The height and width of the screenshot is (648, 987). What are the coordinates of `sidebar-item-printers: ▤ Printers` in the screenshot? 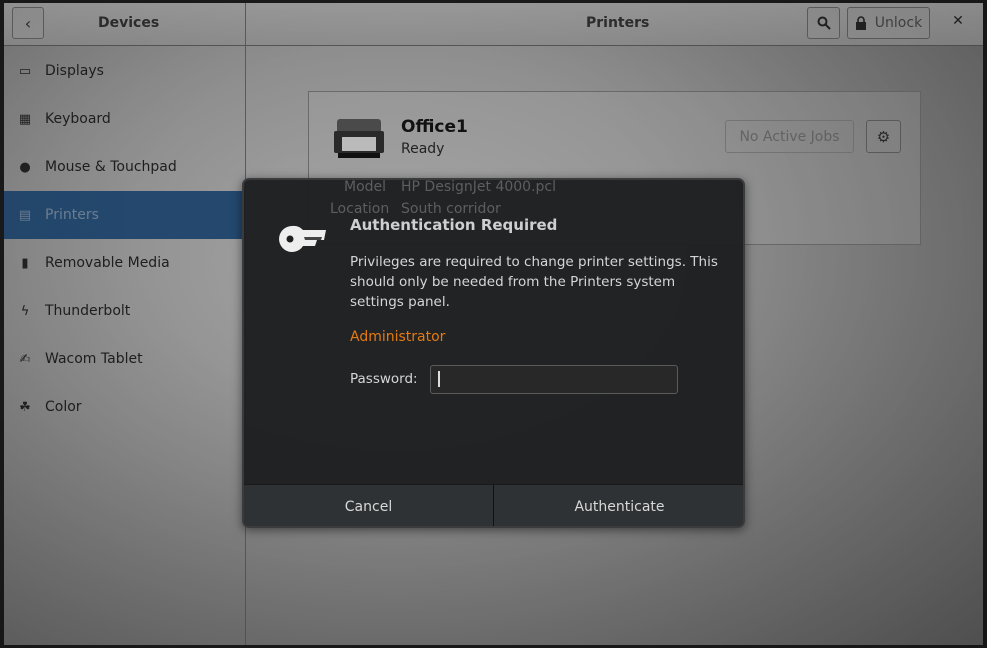 It's located at (124, 215).